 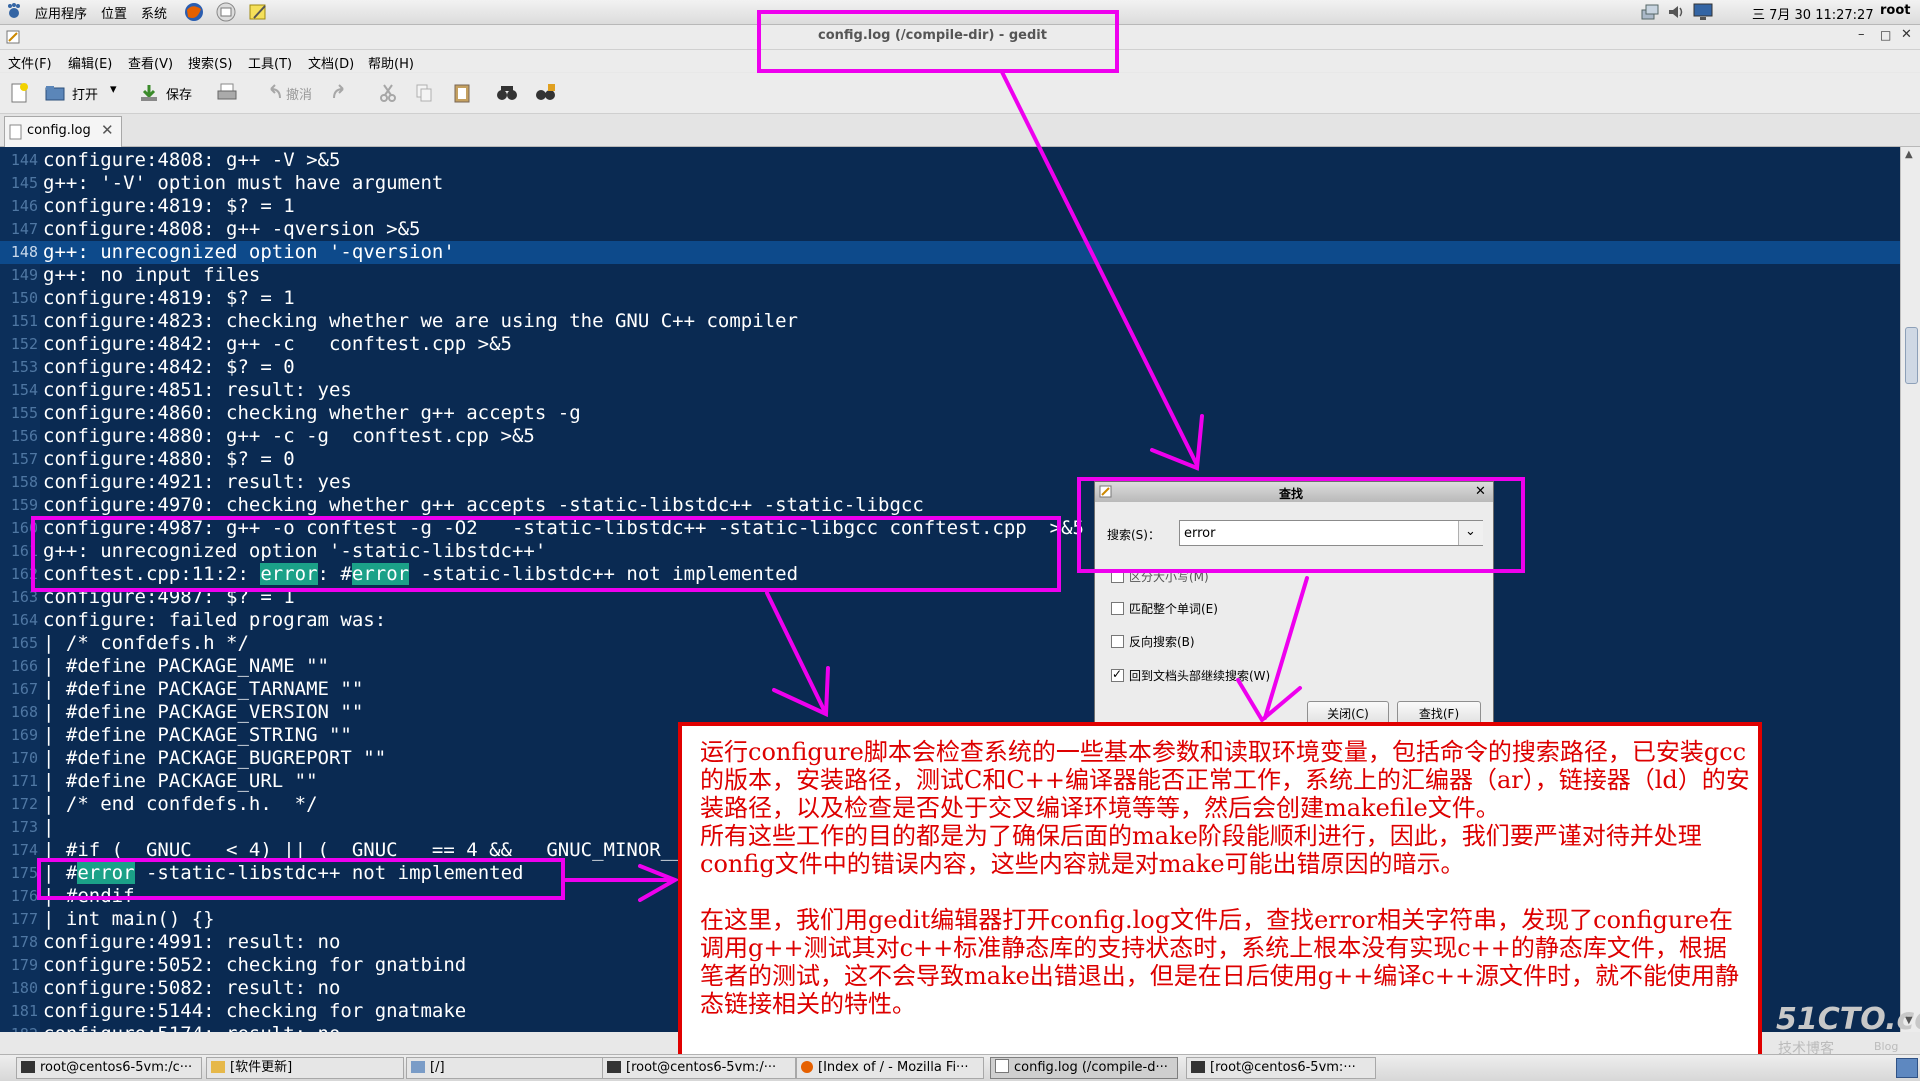 What do you see at coordinates (305, 1068) in the screenshot?
I see `task-software-update: [软件更新]` at bounding box center [305, 1068].